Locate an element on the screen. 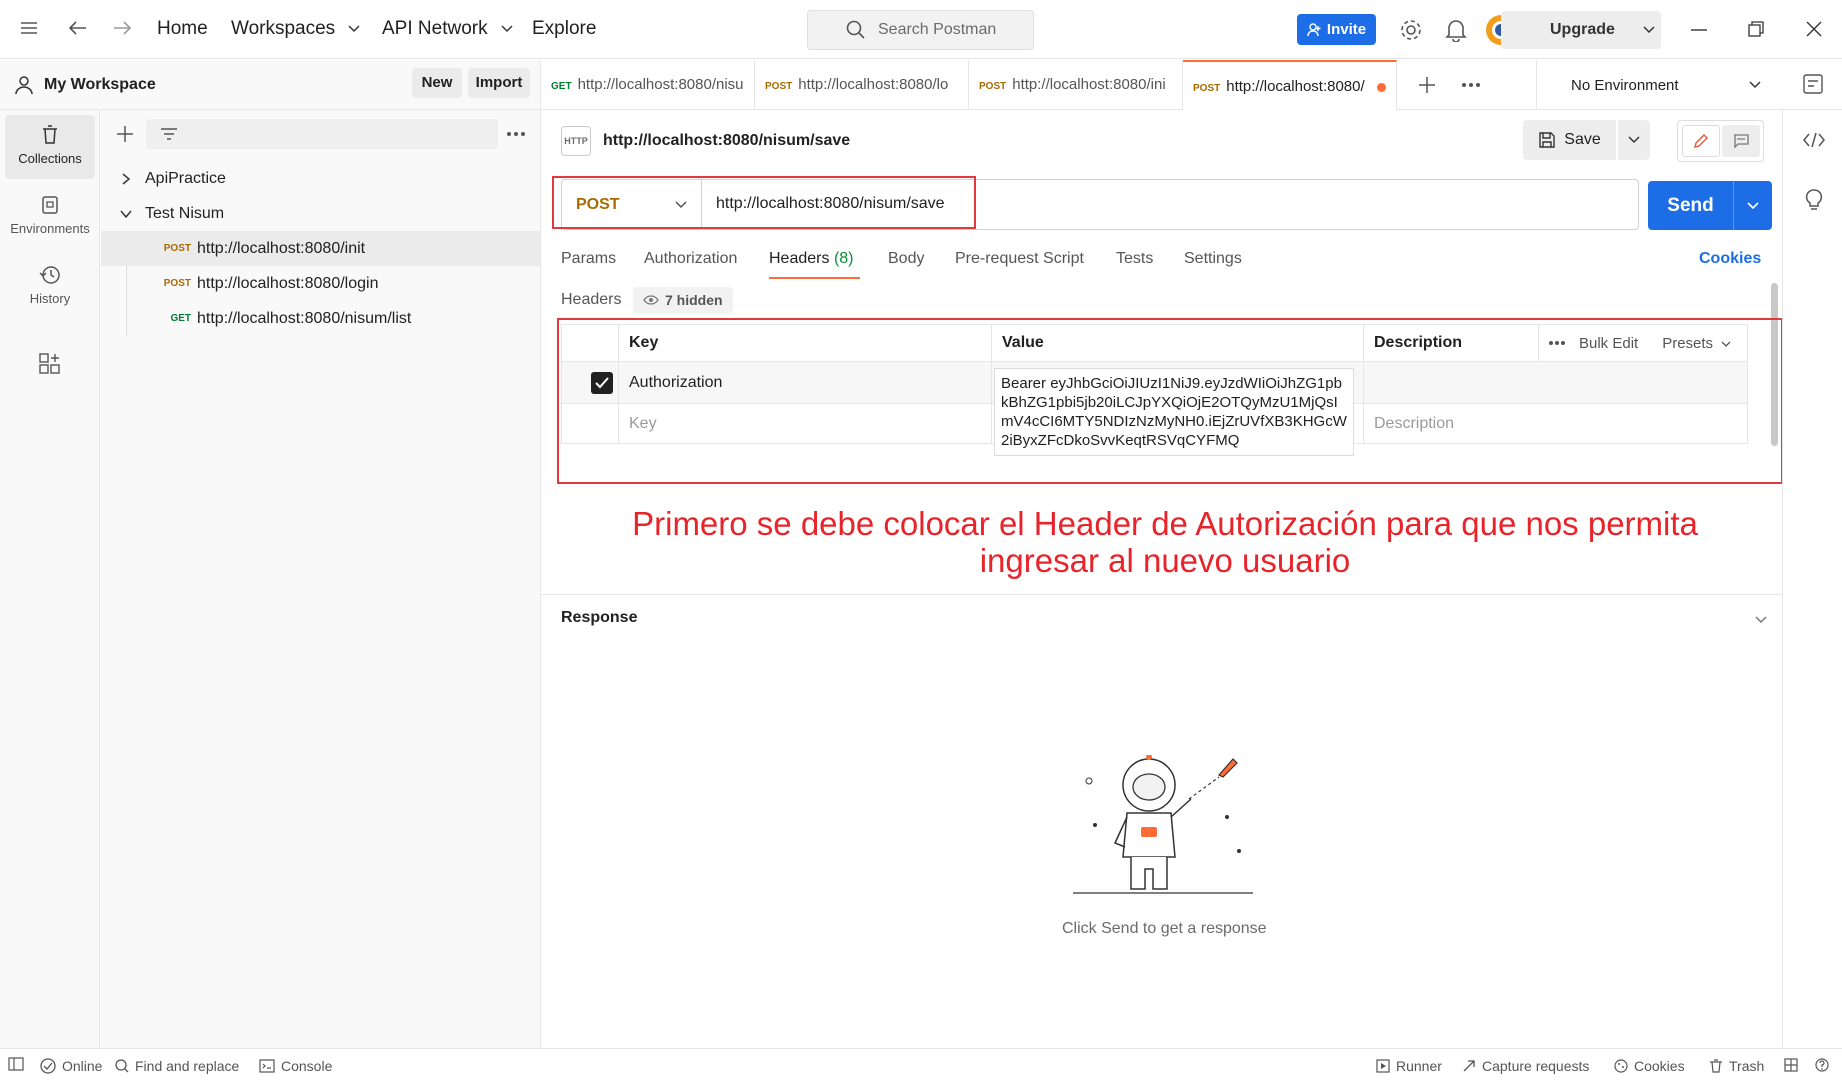 The height and width of the screenshot is (1080, 1842). cookie-icon is located at coordinates (1621, 1066).